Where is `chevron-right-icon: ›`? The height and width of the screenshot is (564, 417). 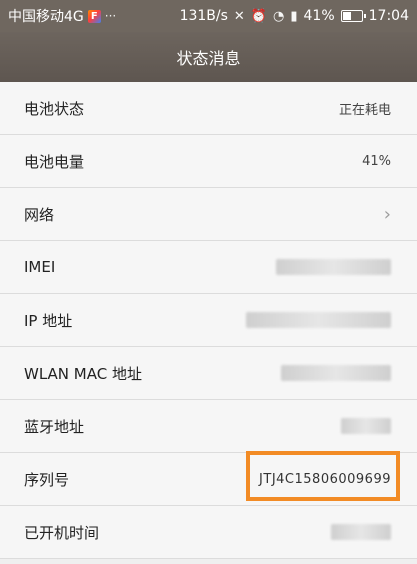
chevron-right-icon: › is located at coordinates (387, 214).